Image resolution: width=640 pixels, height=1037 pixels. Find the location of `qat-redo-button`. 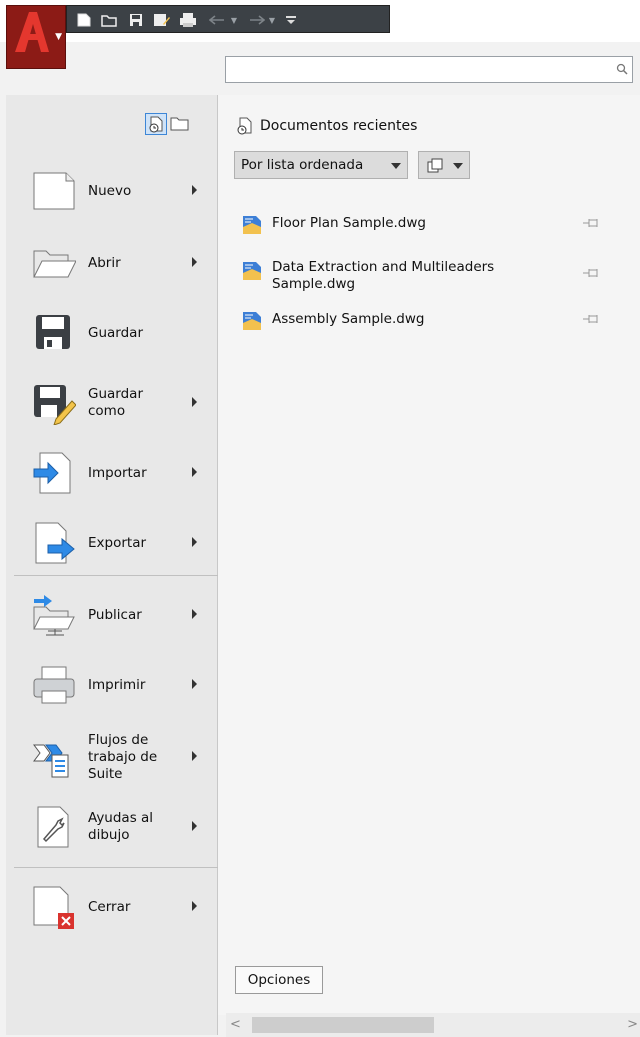

qat-redo-button is located at coordinates (256, 20).